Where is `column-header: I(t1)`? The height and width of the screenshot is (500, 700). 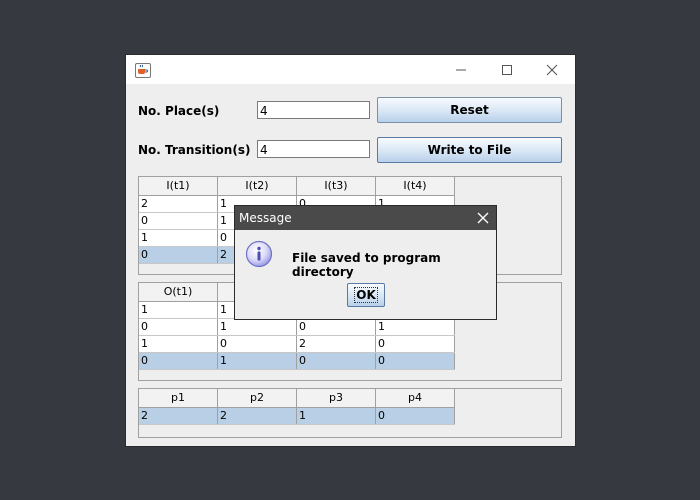
column-header: I(t1) is located at coordinates (178, 186).